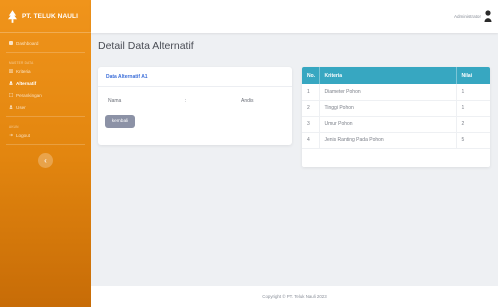 This screenshot has height=307, width=498. I want to click on sidebar-item-kriteria: Kriteria, so click(45, 71).